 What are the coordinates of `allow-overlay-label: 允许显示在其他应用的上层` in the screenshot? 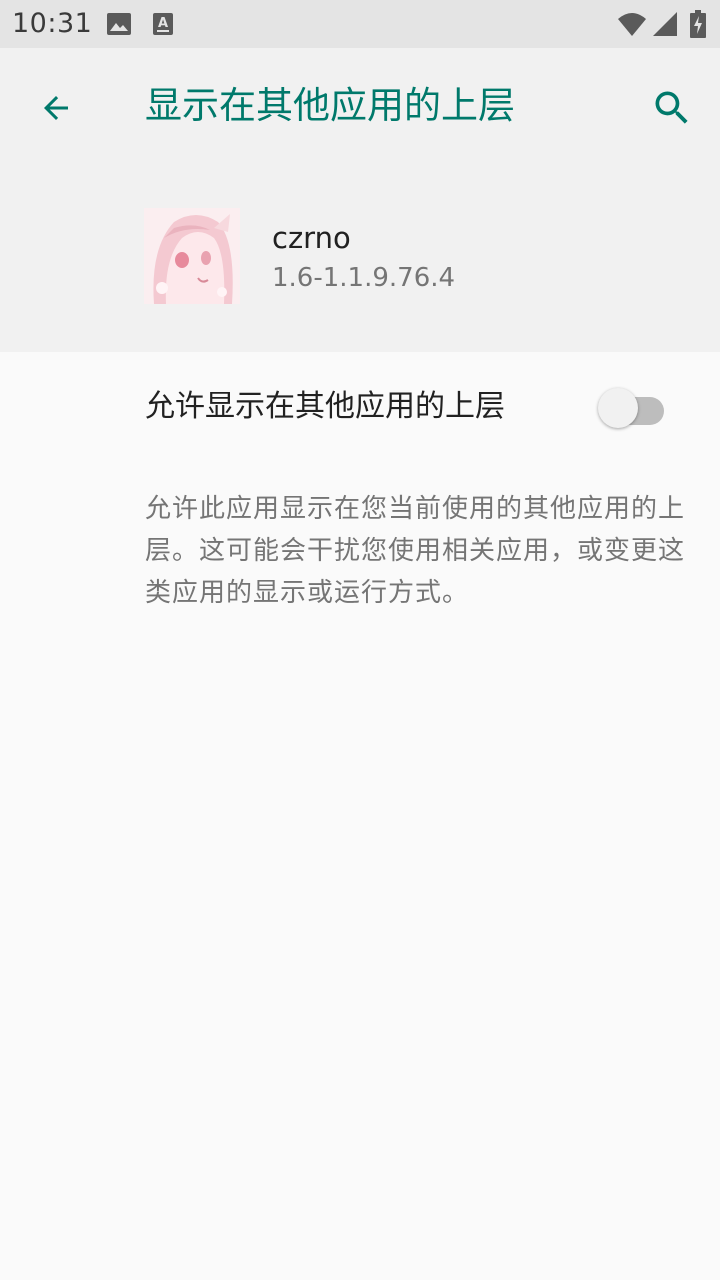 It's located at (325, 406).